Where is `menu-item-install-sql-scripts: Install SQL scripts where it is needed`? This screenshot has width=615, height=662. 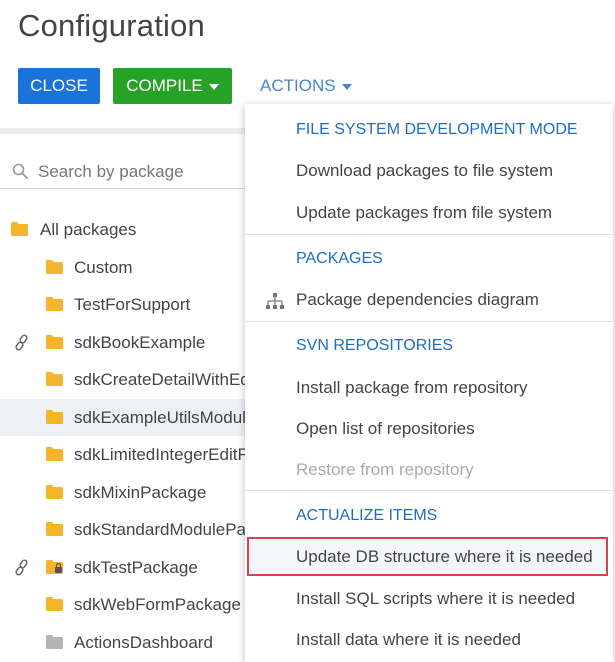 menu-item-install-sql-scripts: Install SQL scripts where it is needed is located at coordinates (429, 600).